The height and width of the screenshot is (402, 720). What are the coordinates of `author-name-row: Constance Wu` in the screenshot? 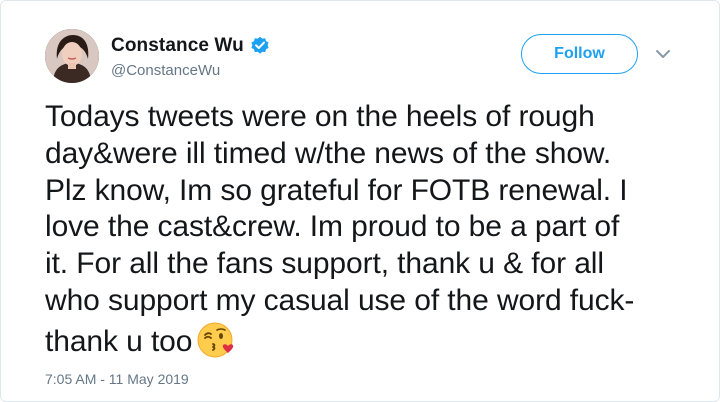 It's located at (190, 46).